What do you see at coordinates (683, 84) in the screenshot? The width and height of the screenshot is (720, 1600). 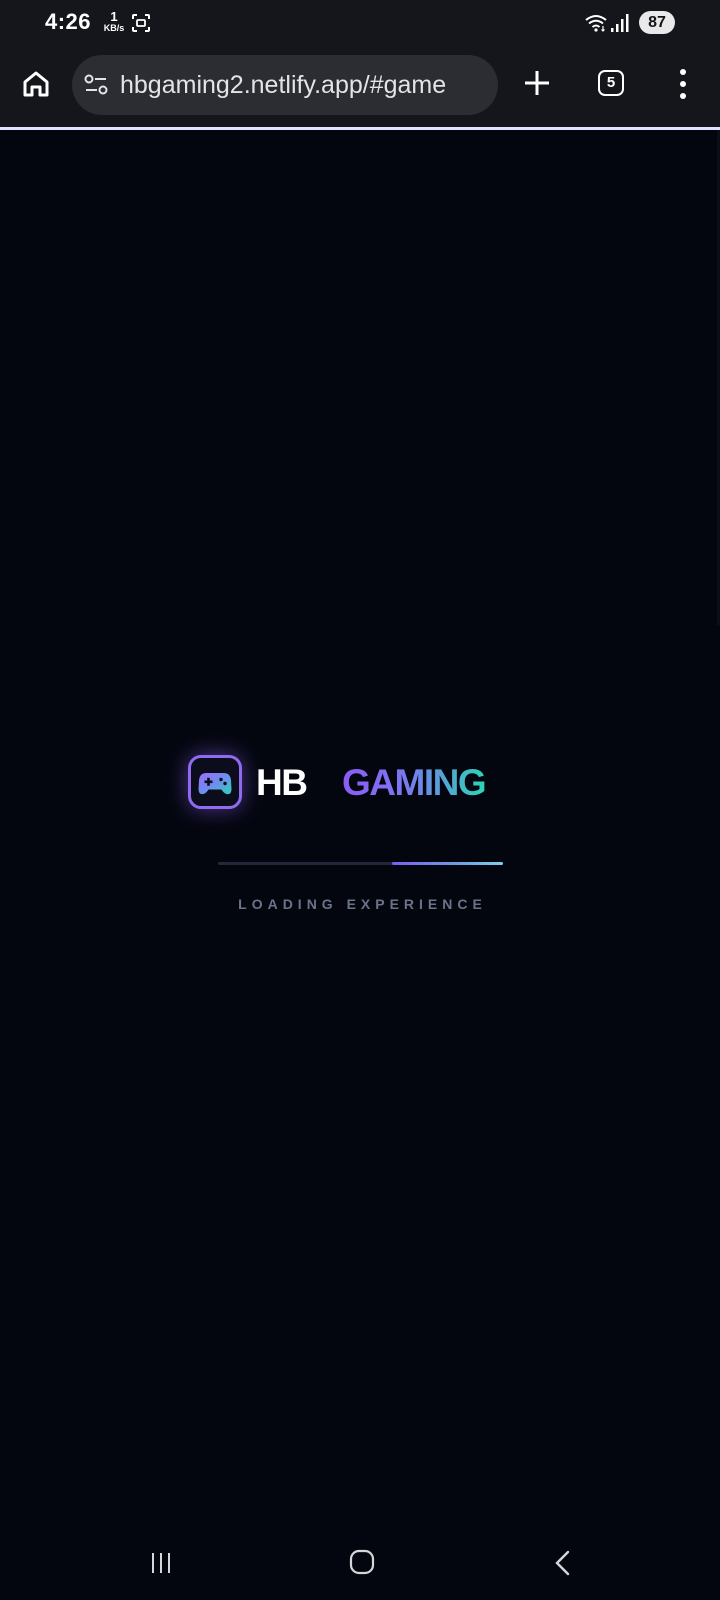 I see `more-vert-icon` at bounding box center [683, 84].